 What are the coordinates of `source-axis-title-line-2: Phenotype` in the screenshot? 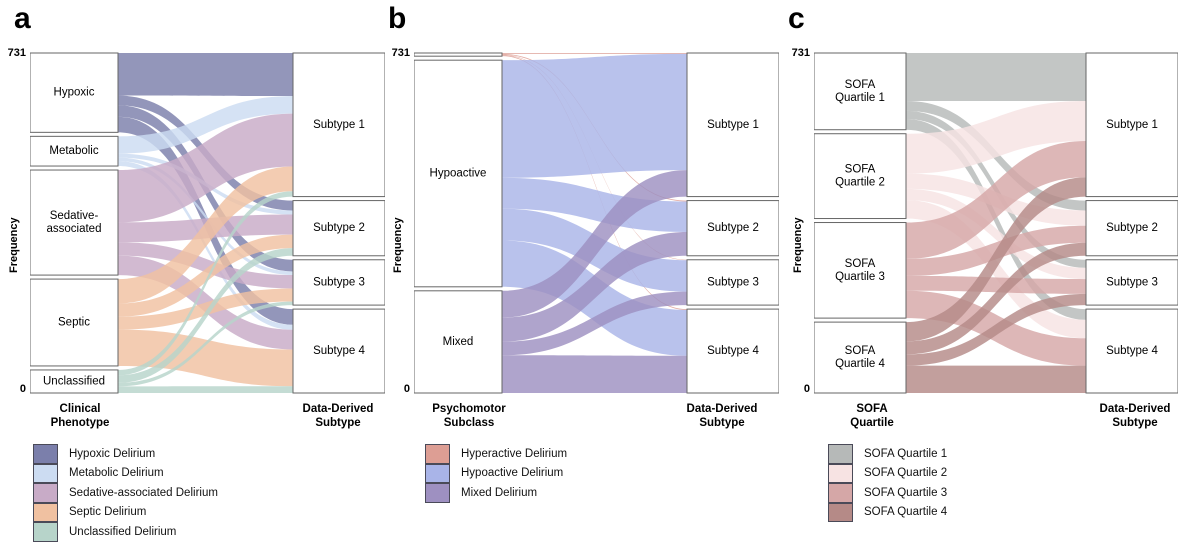 It's located at (80, 422).